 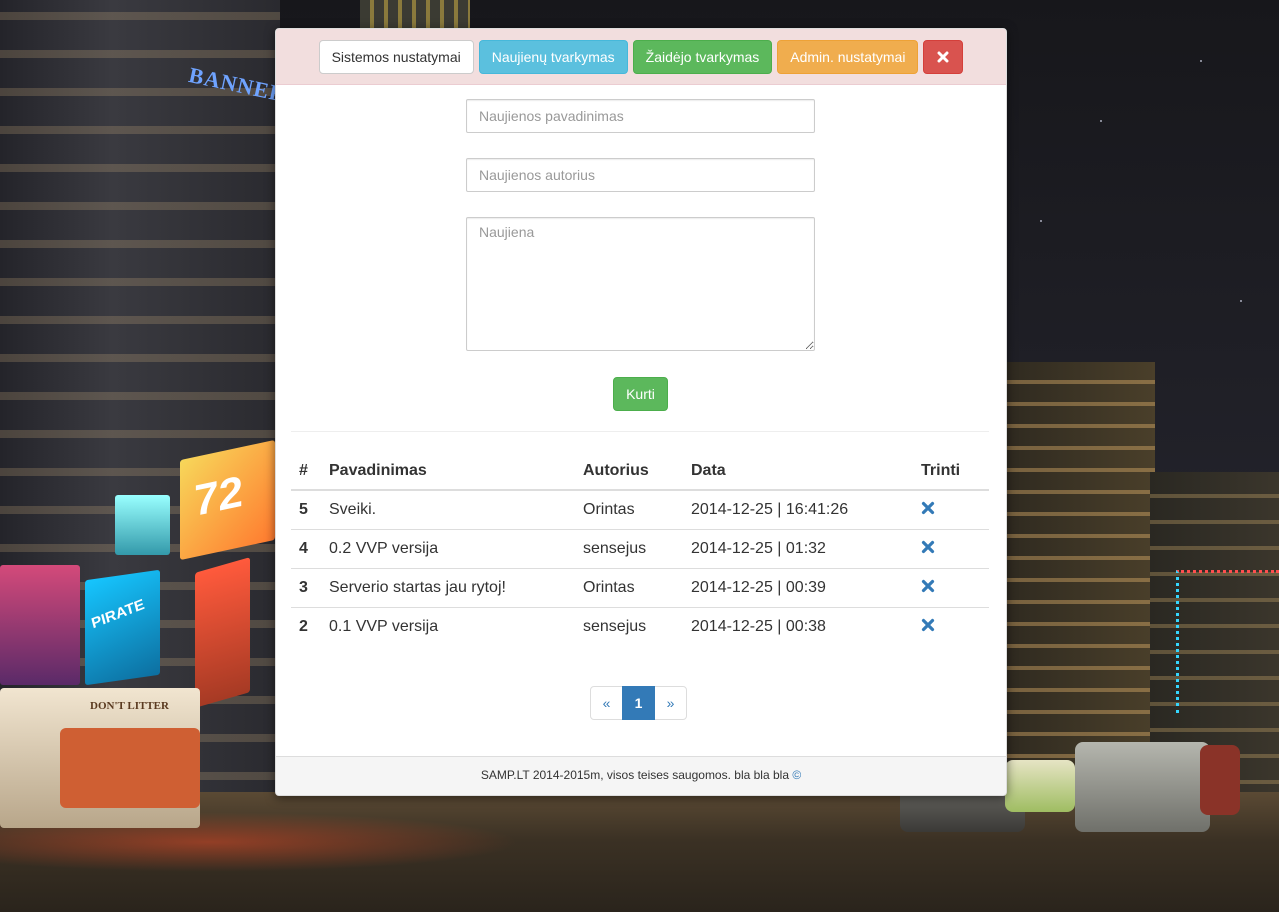 I want to click on row-date: 2014-12-25 | 00:39, so click(x=798, y=588).